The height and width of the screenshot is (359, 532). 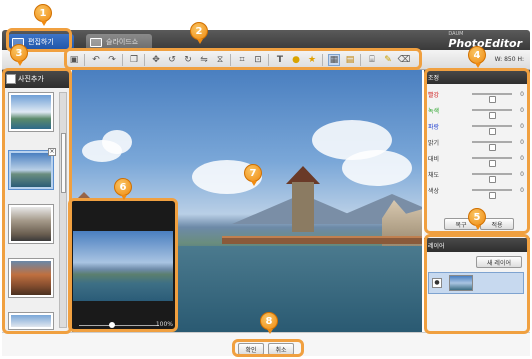 I want to click on callout-badge-4: 4, so click(x=477, y=57).